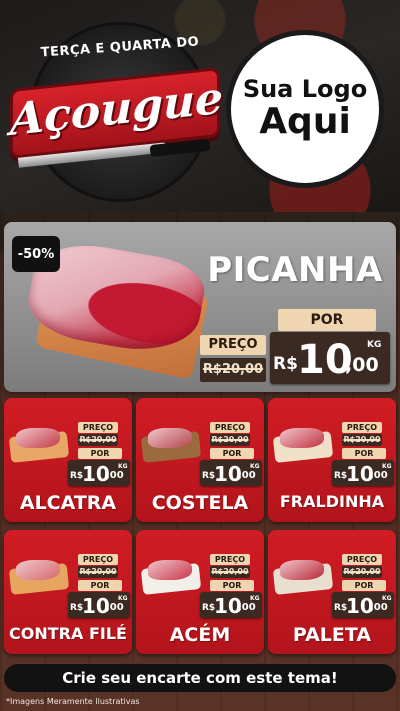 Image resolution: width=400 pixels, height=711 pixels. I want to click on discount-badge: -50%, so click(36, 254).